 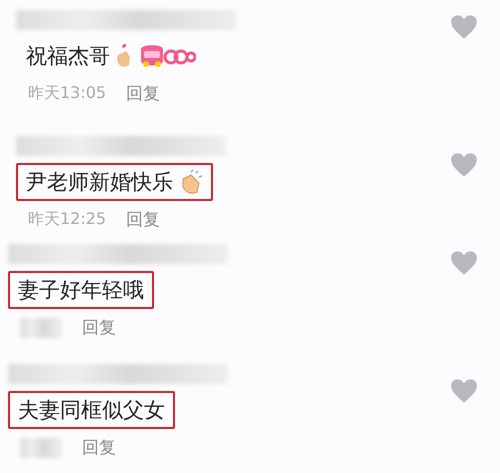 I want to click on comment-text: 尹老师新婚快乐, so click(x=99, y=182).